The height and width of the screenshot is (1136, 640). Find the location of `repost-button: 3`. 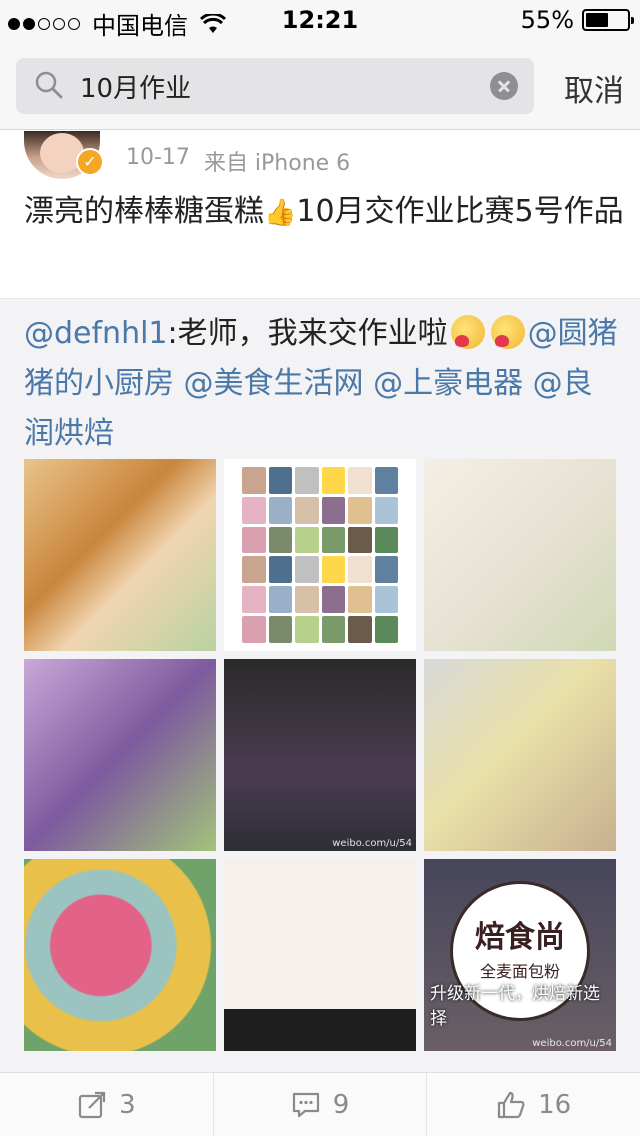

repost-button: 3 is located at coordinates (107, 1104).